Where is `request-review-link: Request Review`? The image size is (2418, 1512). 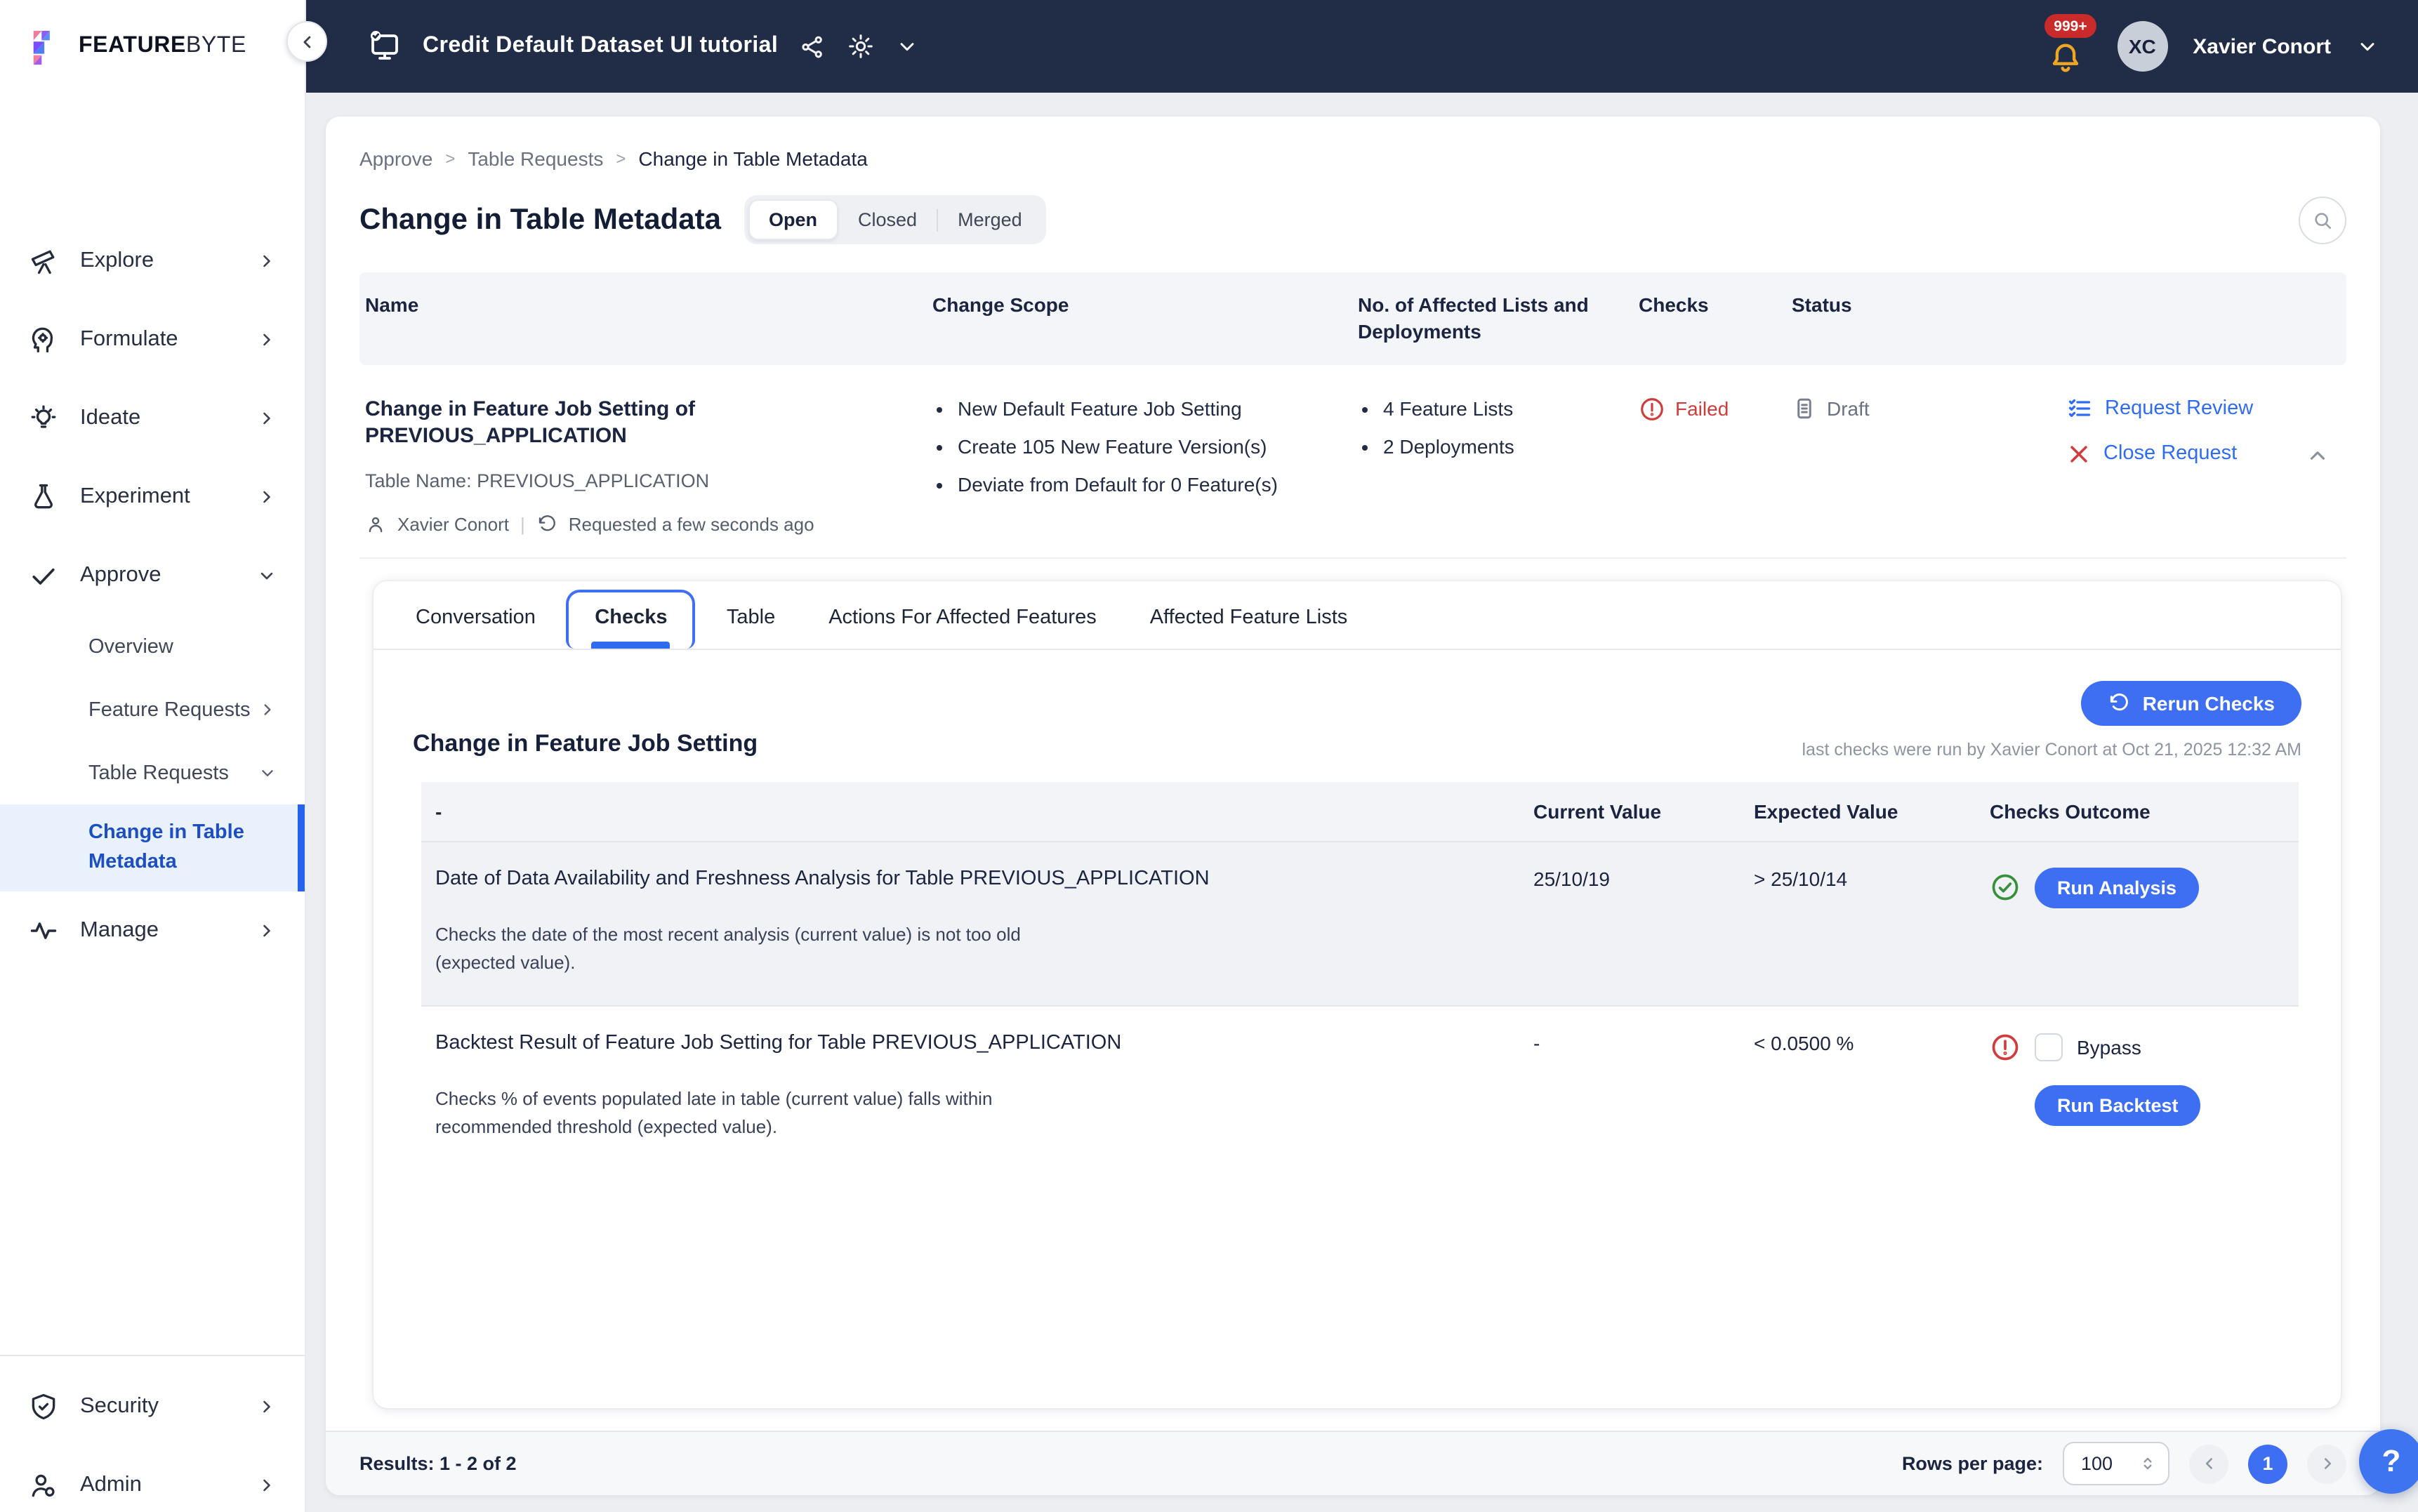
request-review-link: Request Review is located at coordinates (2160, 408).